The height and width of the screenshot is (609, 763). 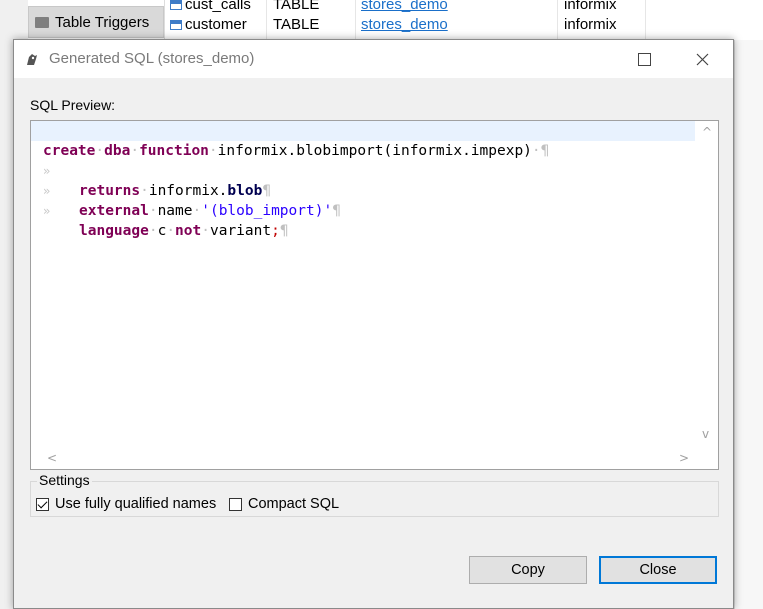 I want to click on app-icon, so click(x=32, y=59).